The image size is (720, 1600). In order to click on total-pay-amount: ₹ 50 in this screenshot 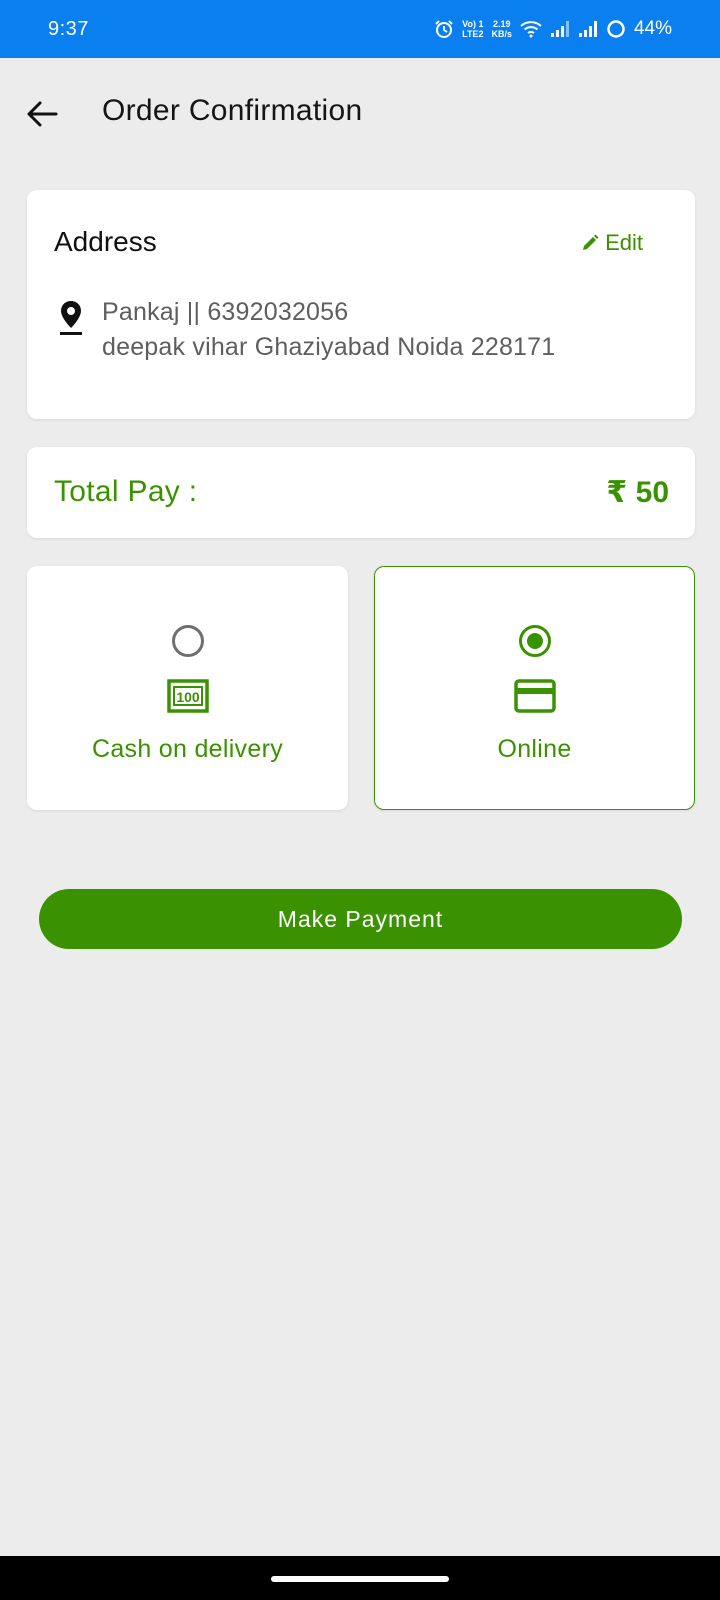, I will do `click(637, 492)`.